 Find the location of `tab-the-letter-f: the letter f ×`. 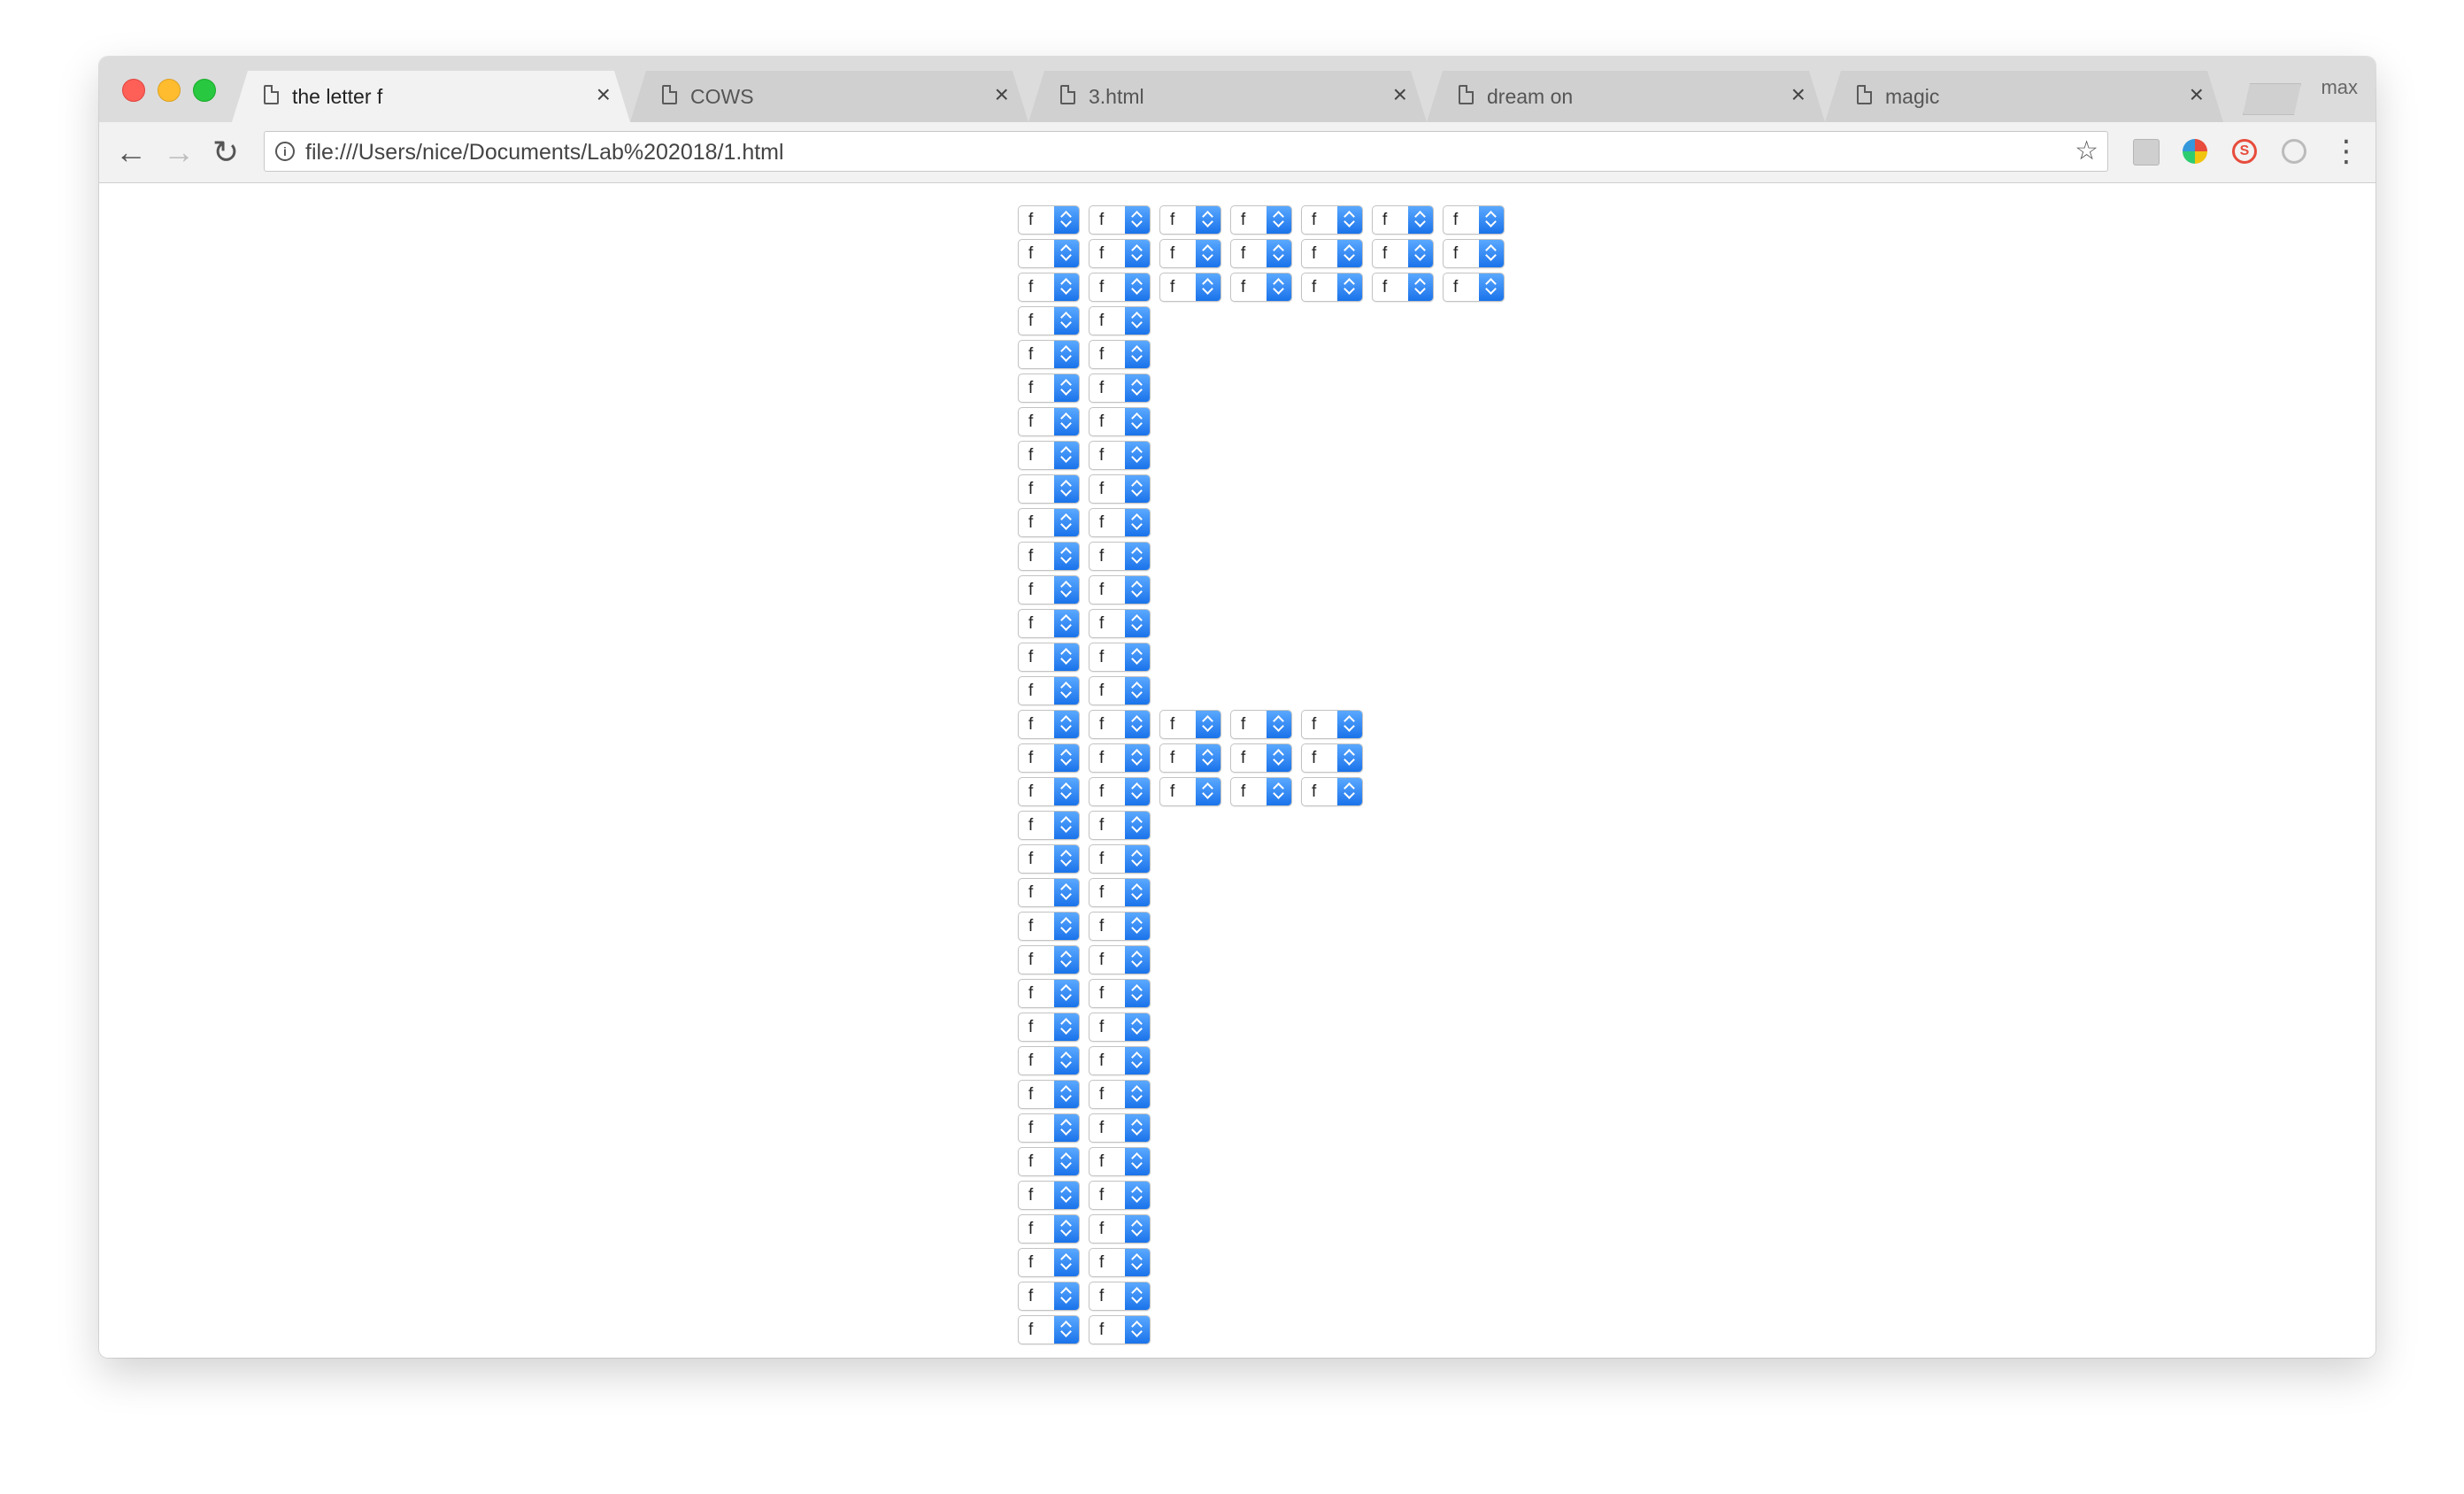

tab-the-letter-f: the letter f × is located at coordinates (431, 97).